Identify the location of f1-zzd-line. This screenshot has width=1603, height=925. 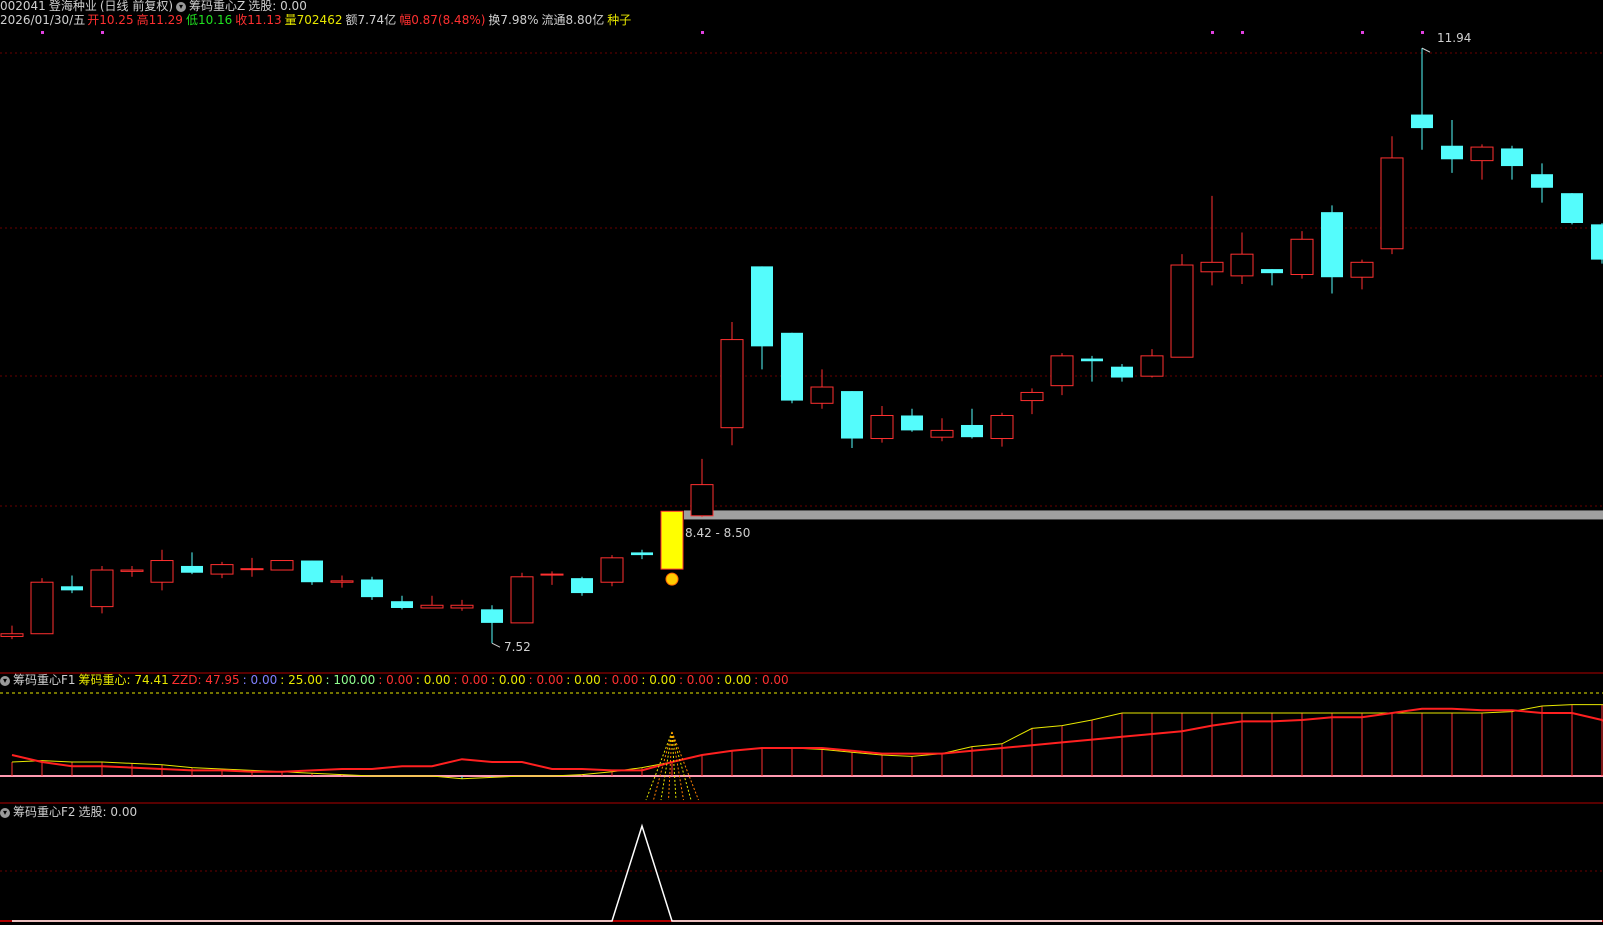
(807, 740).